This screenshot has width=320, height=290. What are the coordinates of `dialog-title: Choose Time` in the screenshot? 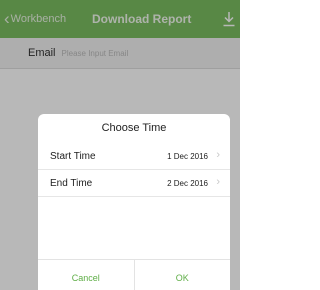 It's located at (134, 128).